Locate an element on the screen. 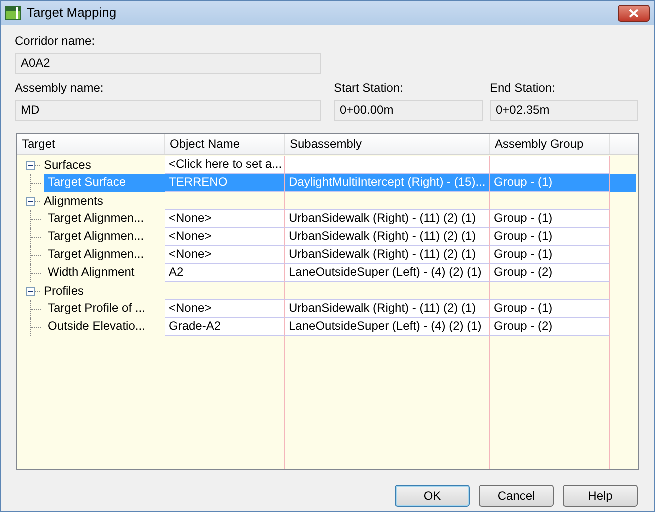  dialog-button: OK is located at coordinates (432, 496).